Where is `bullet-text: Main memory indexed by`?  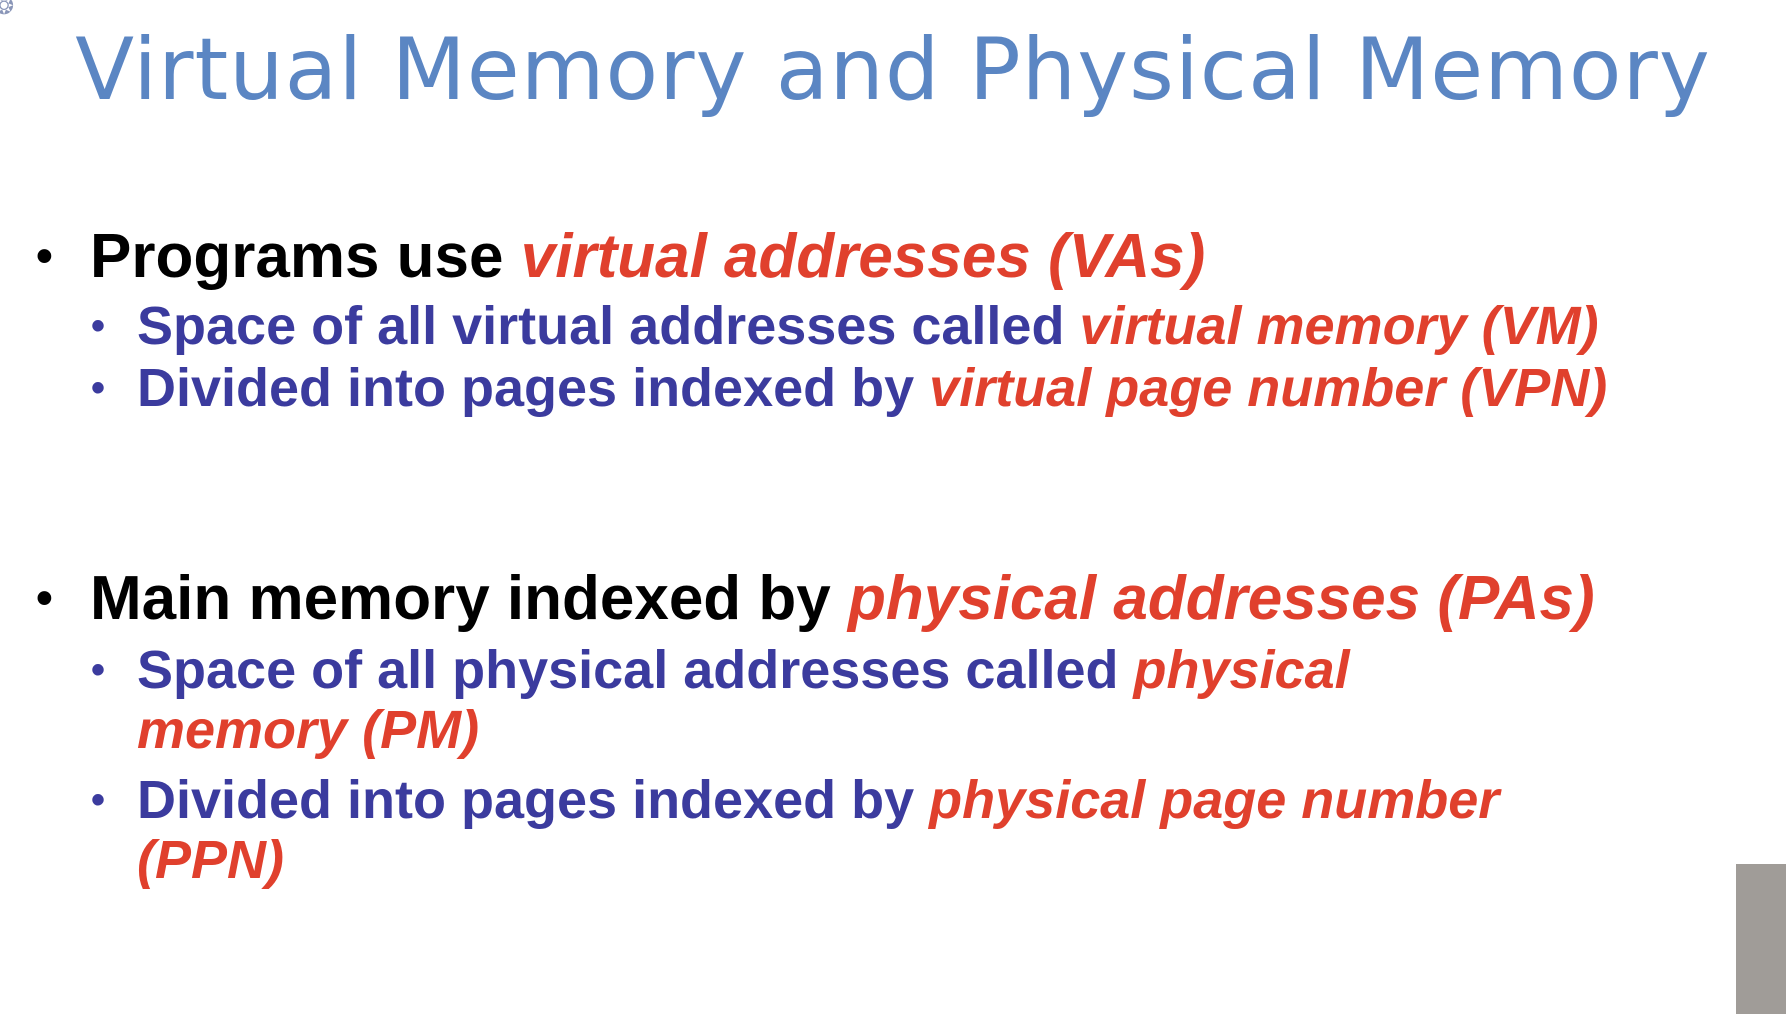 bullet-text: Main memory indexed by is located at coordinates (469, 598).